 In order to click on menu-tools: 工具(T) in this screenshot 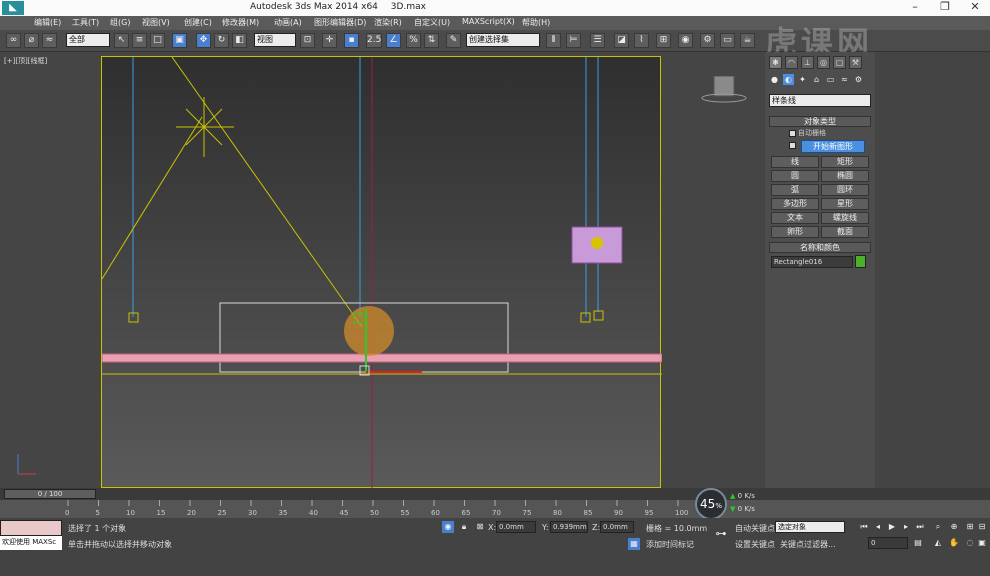, I will do `click(85, 22)`.